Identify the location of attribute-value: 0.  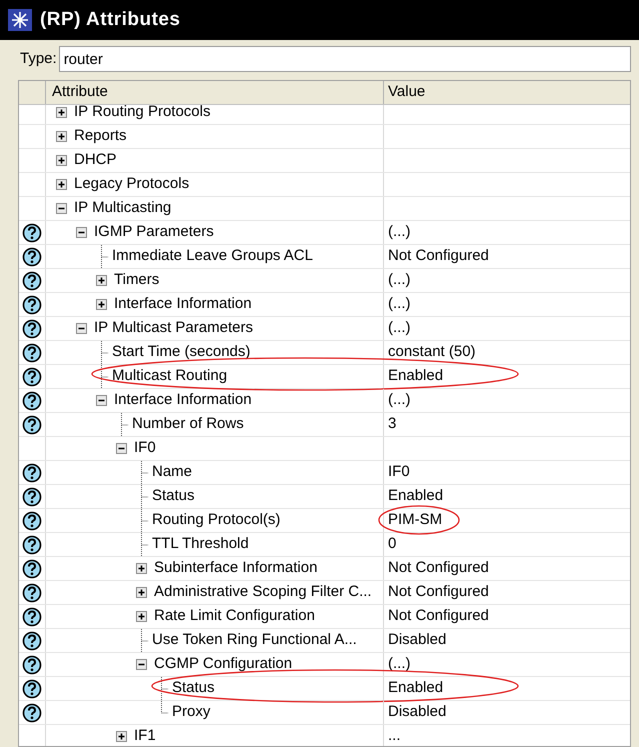
(392, 544).